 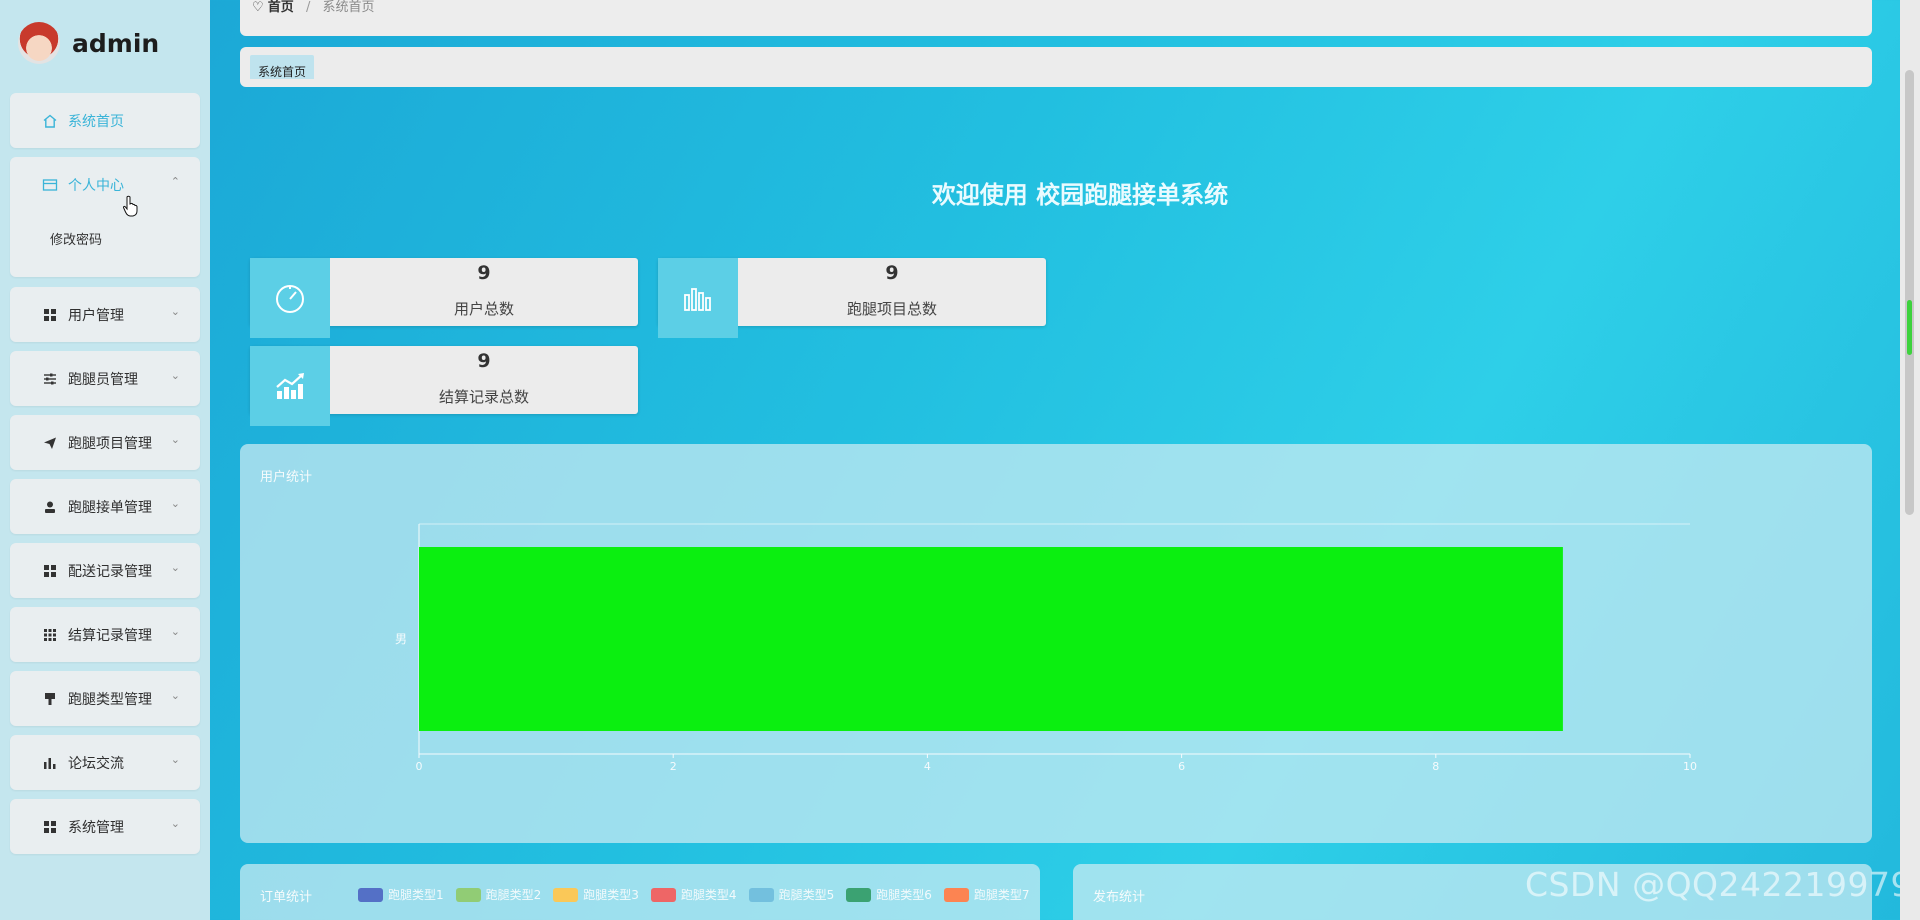 I want to click on sidebar-item-delivery: 配送记录管理 ⌄, so click(x=105, y=570).